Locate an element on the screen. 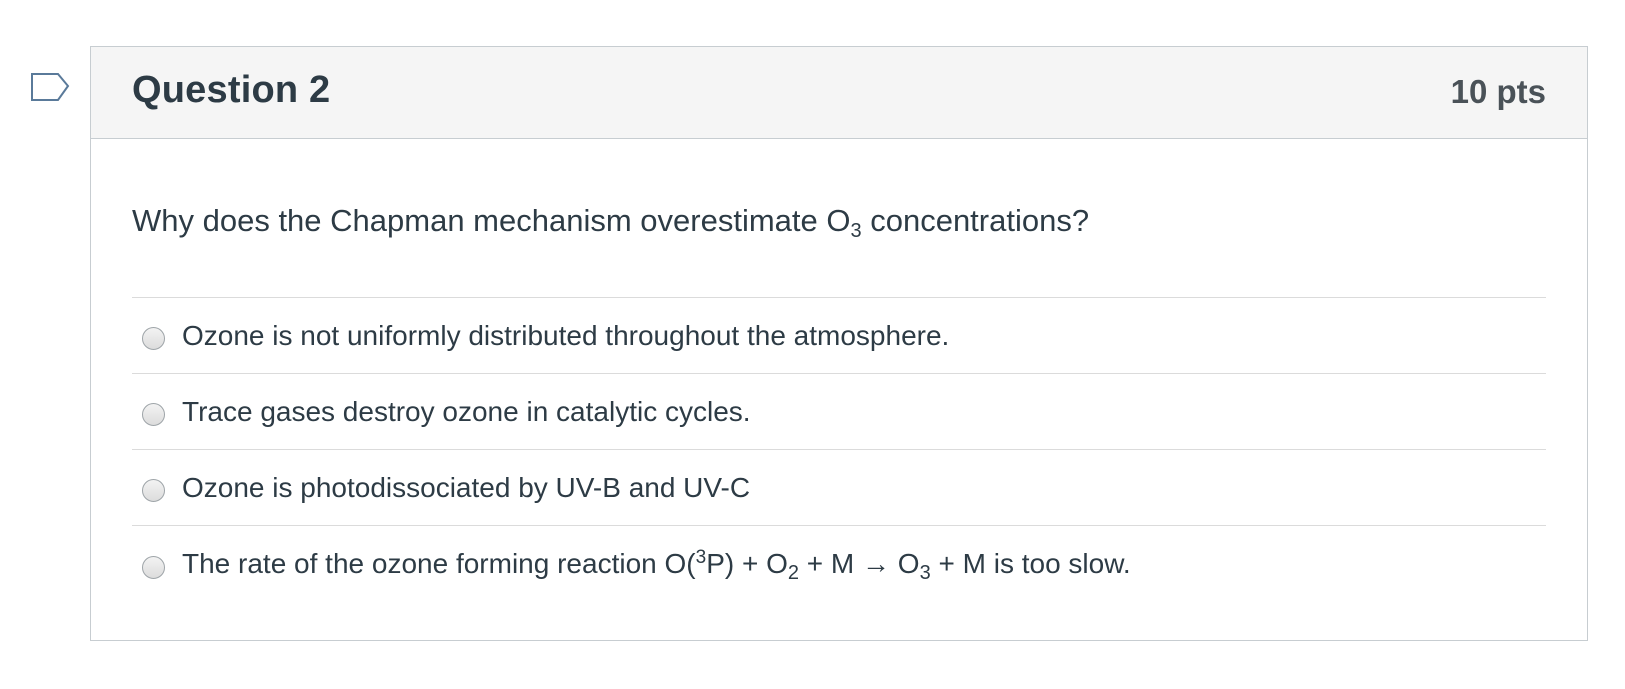 The image size is (1625, 689). answer-label-subscript: 3 is located at coordinates (925, 573).